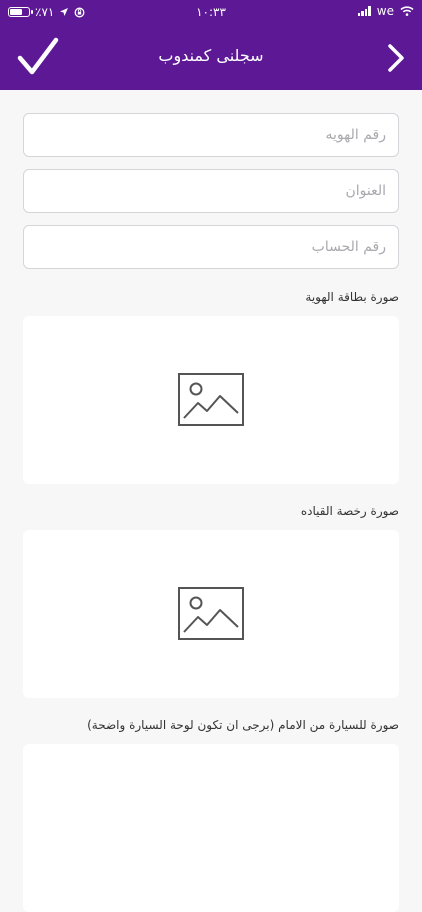 The image size is (422, 912). I want to click on app-header: سجلنى كمندوب, so click(211, 58).